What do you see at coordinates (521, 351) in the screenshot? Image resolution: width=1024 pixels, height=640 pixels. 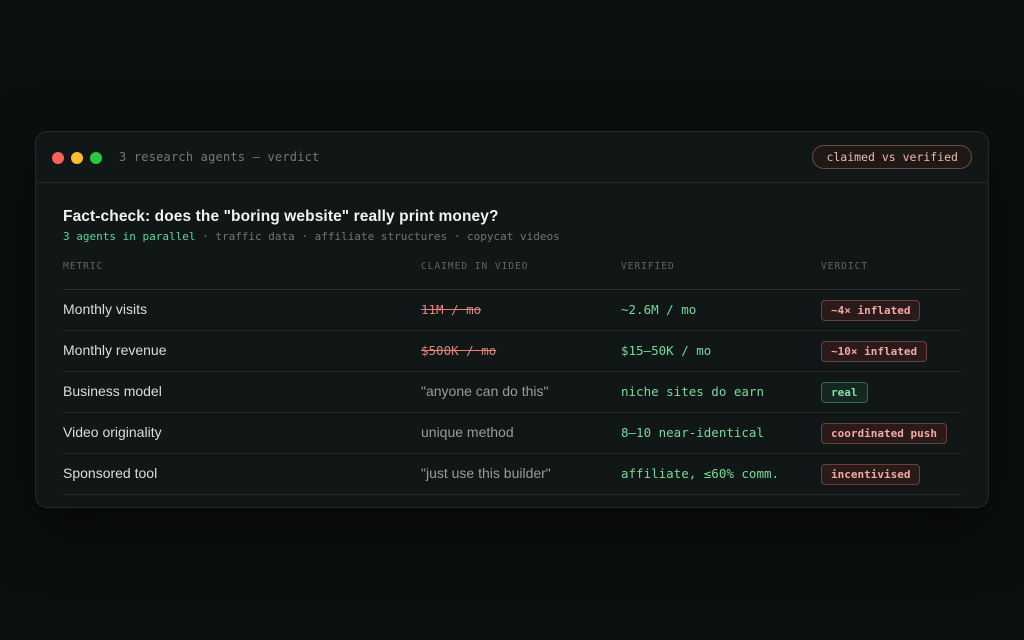 I see `claimed-cell: $500K / mo` at bounding box center [521, 351].